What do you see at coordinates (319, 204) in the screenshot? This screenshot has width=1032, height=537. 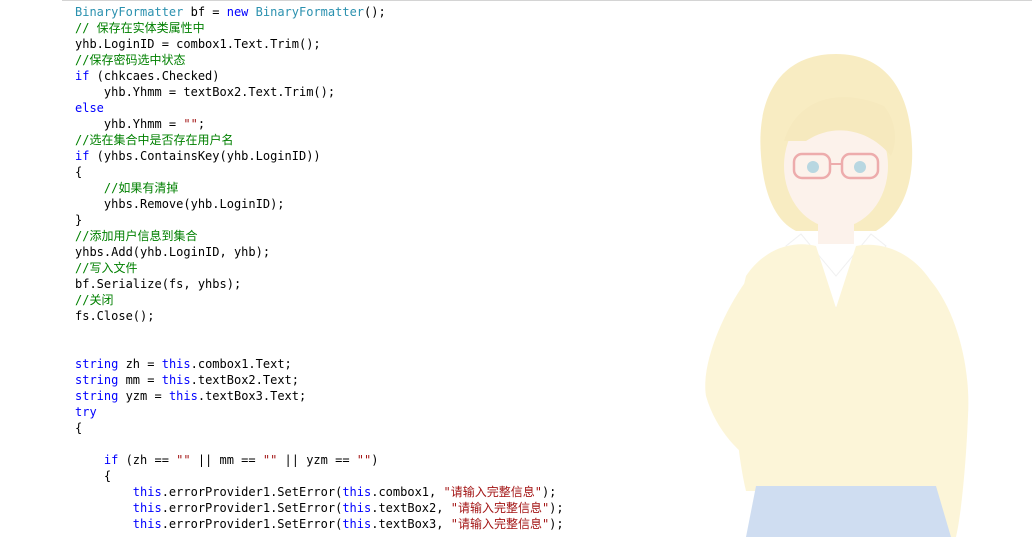 I see `code-line: yhbs.Remove(yhb.LoginID);` at bounding box center [319, 204].